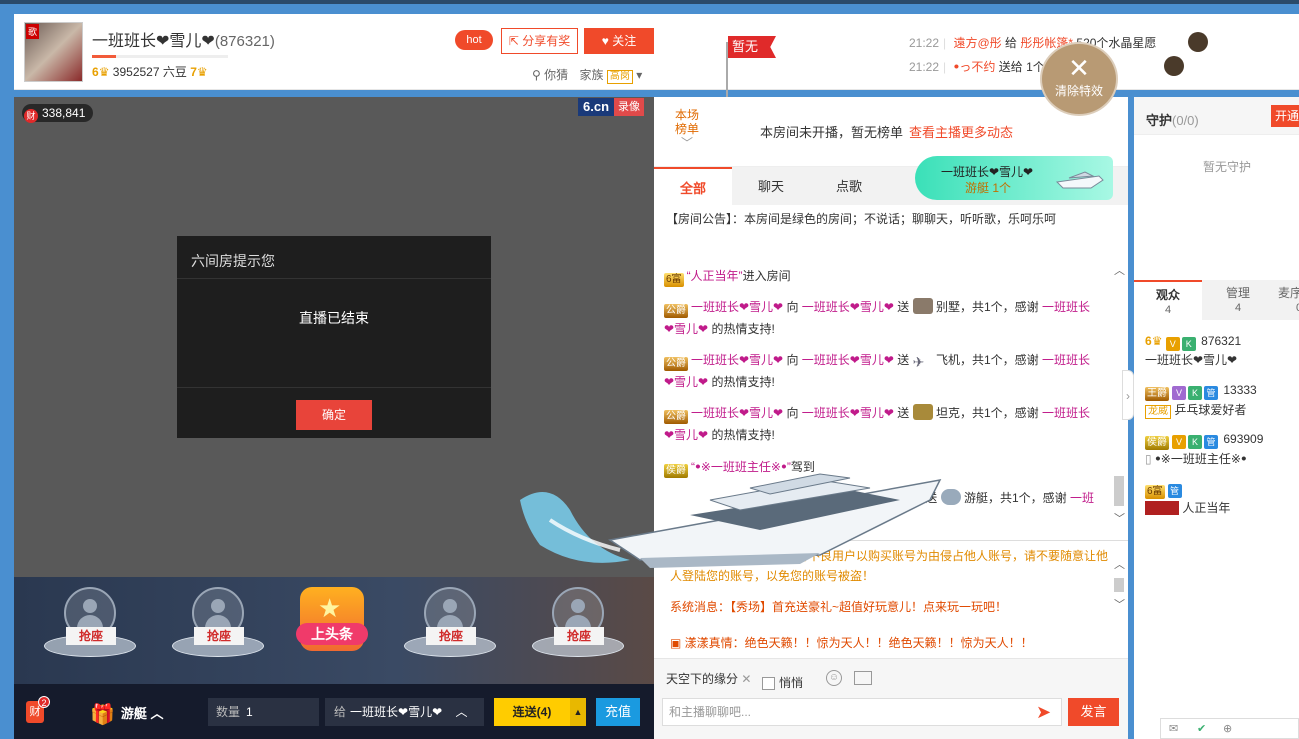  I want to click on check-icon: ✔, so click(1201, 728).